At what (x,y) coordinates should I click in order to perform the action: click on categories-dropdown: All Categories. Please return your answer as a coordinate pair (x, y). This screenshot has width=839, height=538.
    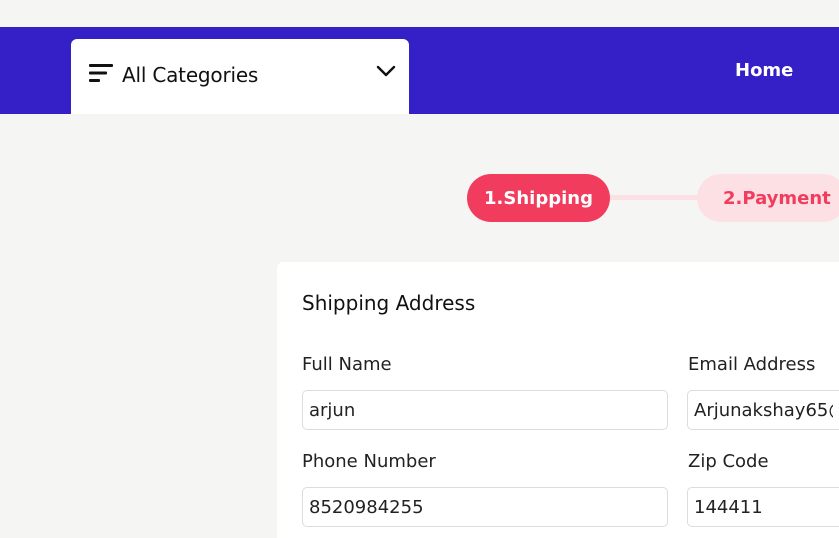
    Looking at the image, I should click on (240, 76).